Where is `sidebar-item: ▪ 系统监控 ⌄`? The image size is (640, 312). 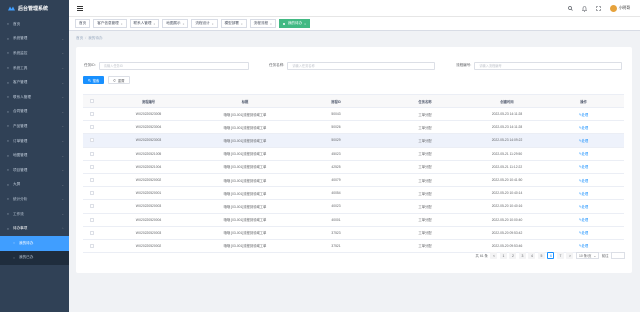 sidebar-item: ▪ 系统监控 ⌄ is located at coordinates (34, 53).